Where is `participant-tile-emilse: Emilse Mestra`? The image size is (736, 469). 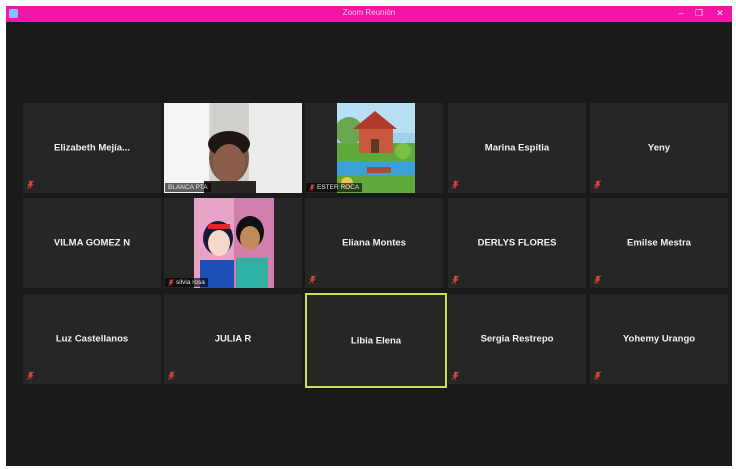 participant-tile-emilse: Emilse Mestra is located at coordinates (659, 243).